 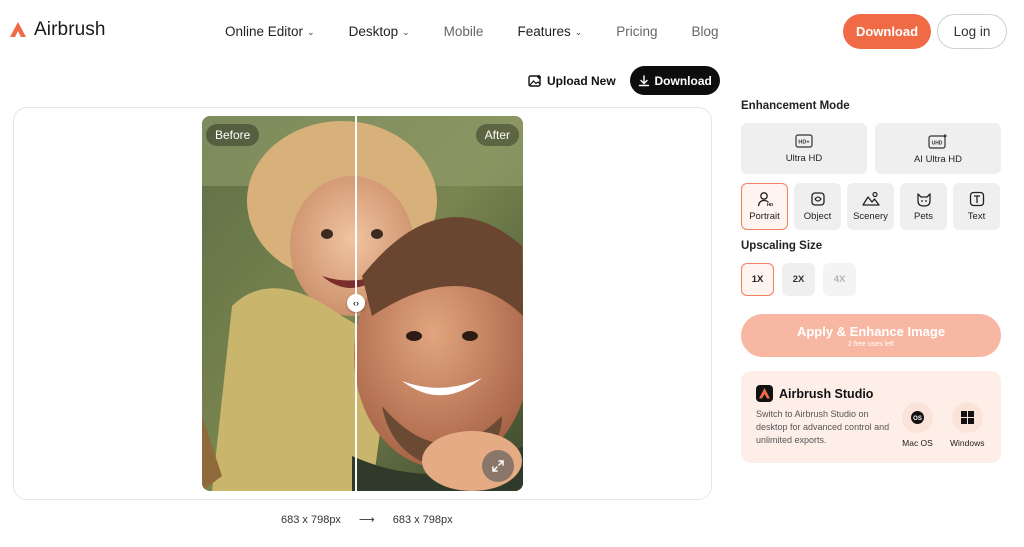 What do you see at coordinates (373, 31) in the screenshot?
I see `nav-label: Desktop` at bounding box center [373, 31].